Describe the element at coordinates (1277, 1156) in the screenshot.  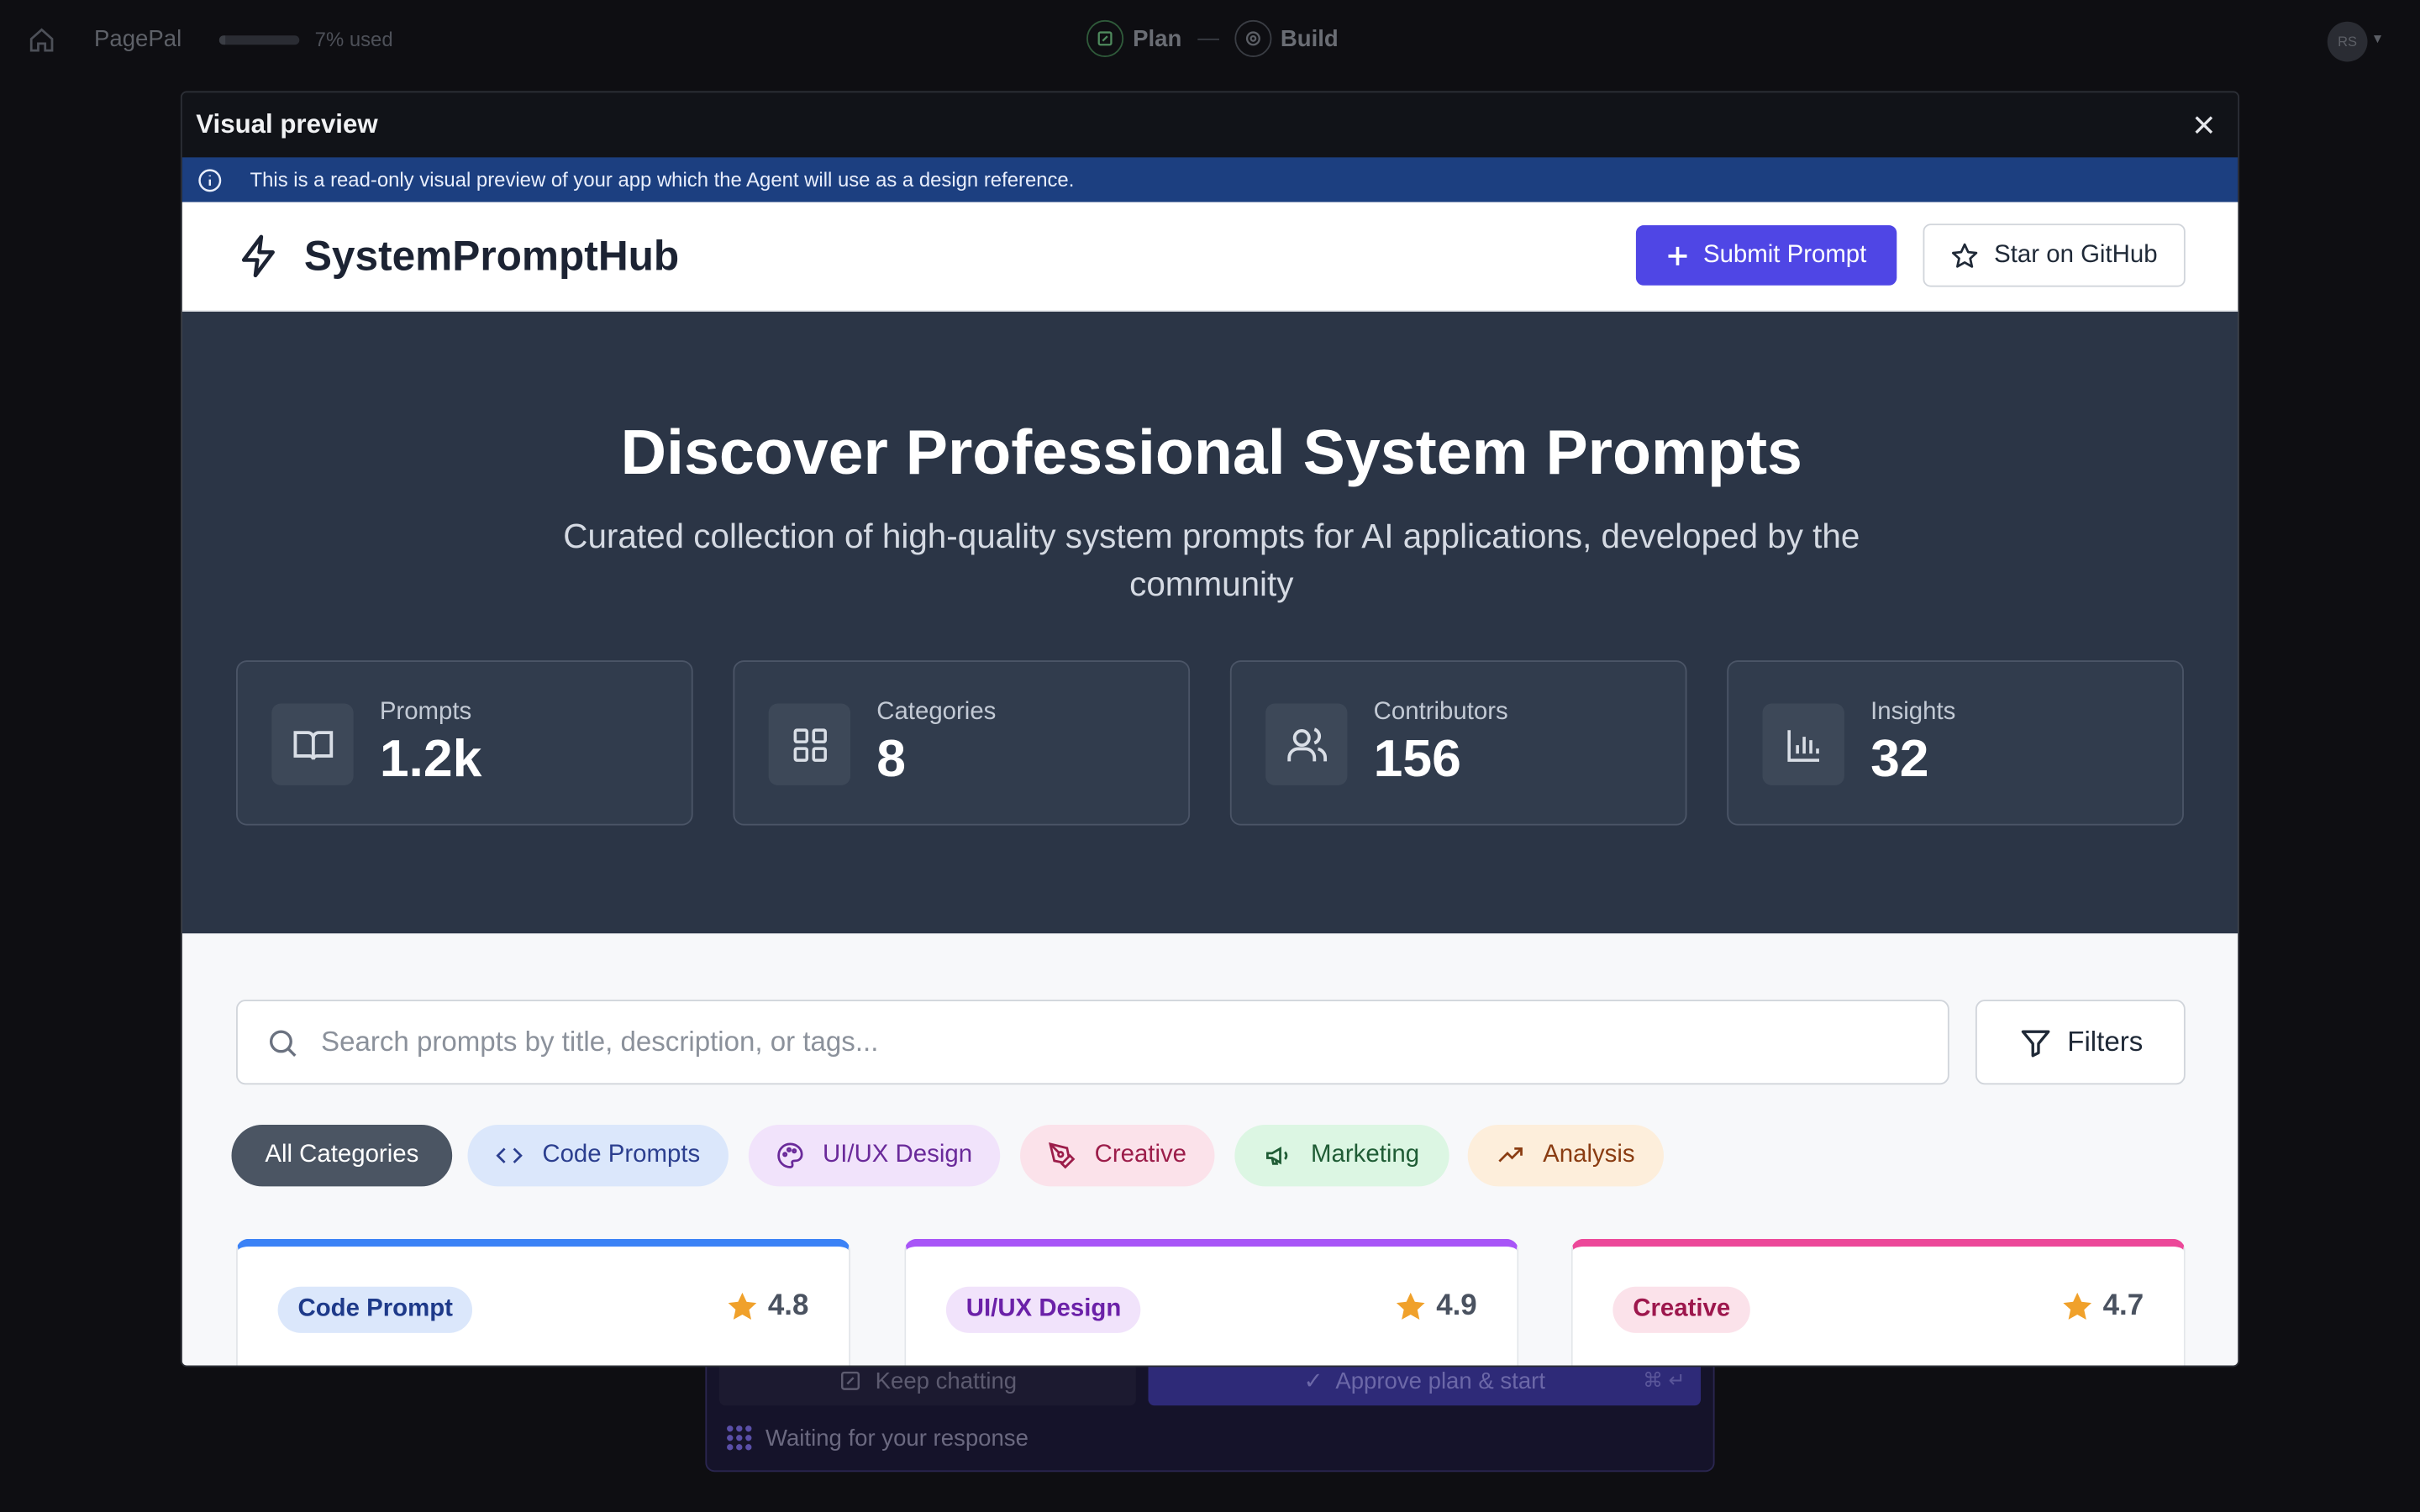
I see `megaphone-icon` at that location.